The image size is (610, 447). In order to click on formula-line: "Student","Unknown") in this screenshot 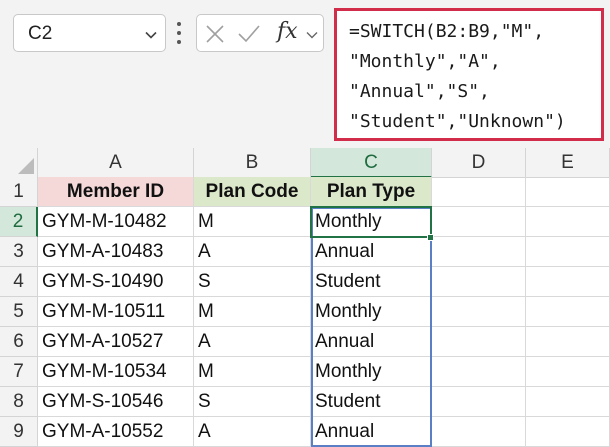, I will do `click(457, 121)`.